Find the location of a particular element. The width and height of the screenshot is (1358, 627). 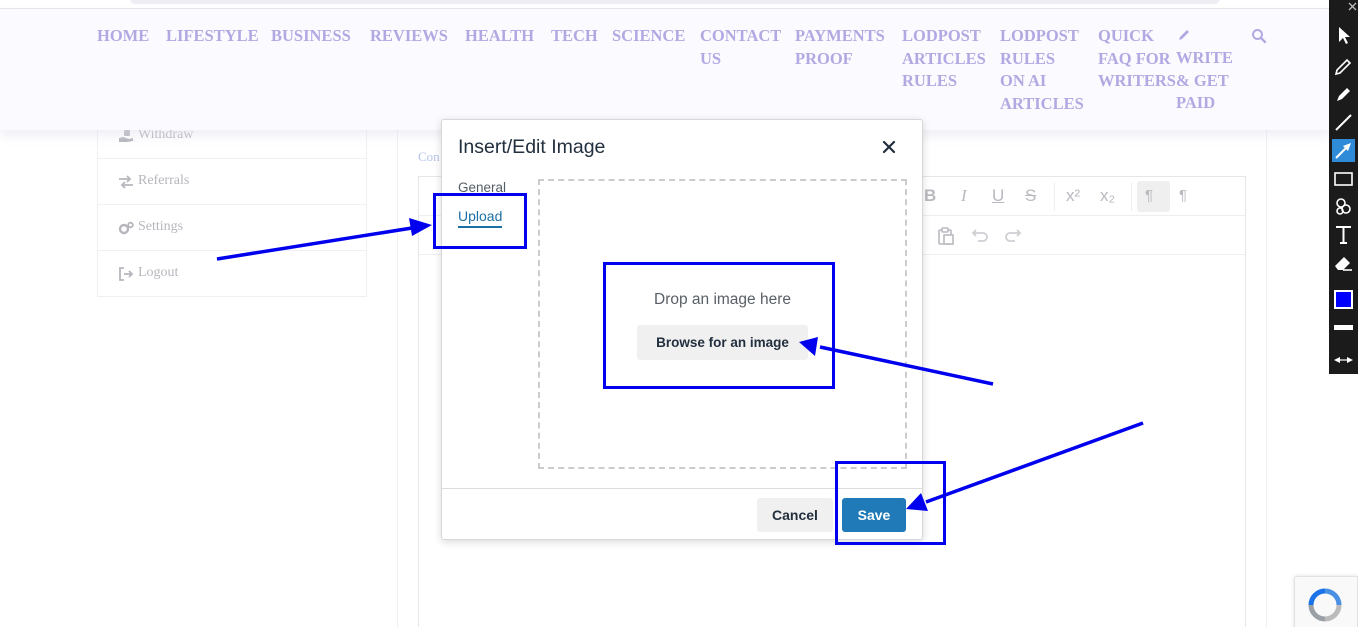

dropzone-text: Drop an image here is located at coordinates (722, 299).